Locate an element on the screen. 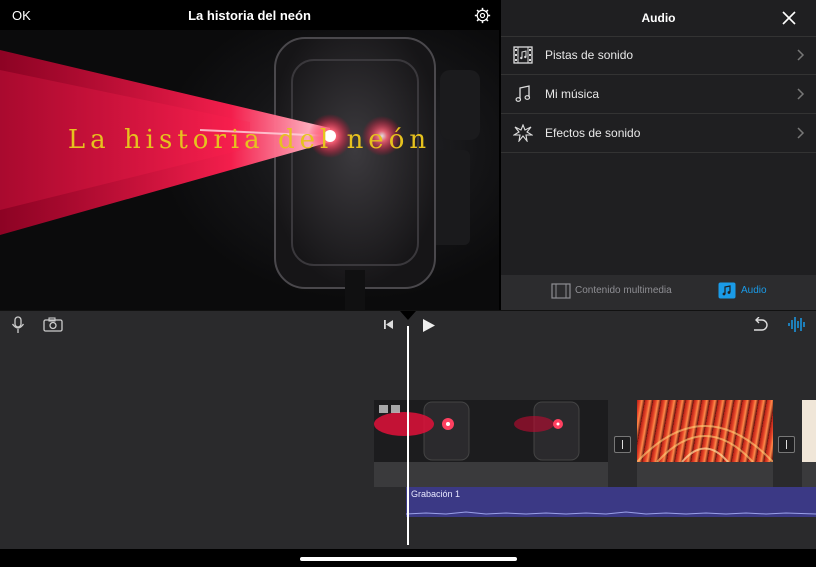 The width and height of the screenshot is (816, 567). microphone-icon is located at coordinates (18, 325).